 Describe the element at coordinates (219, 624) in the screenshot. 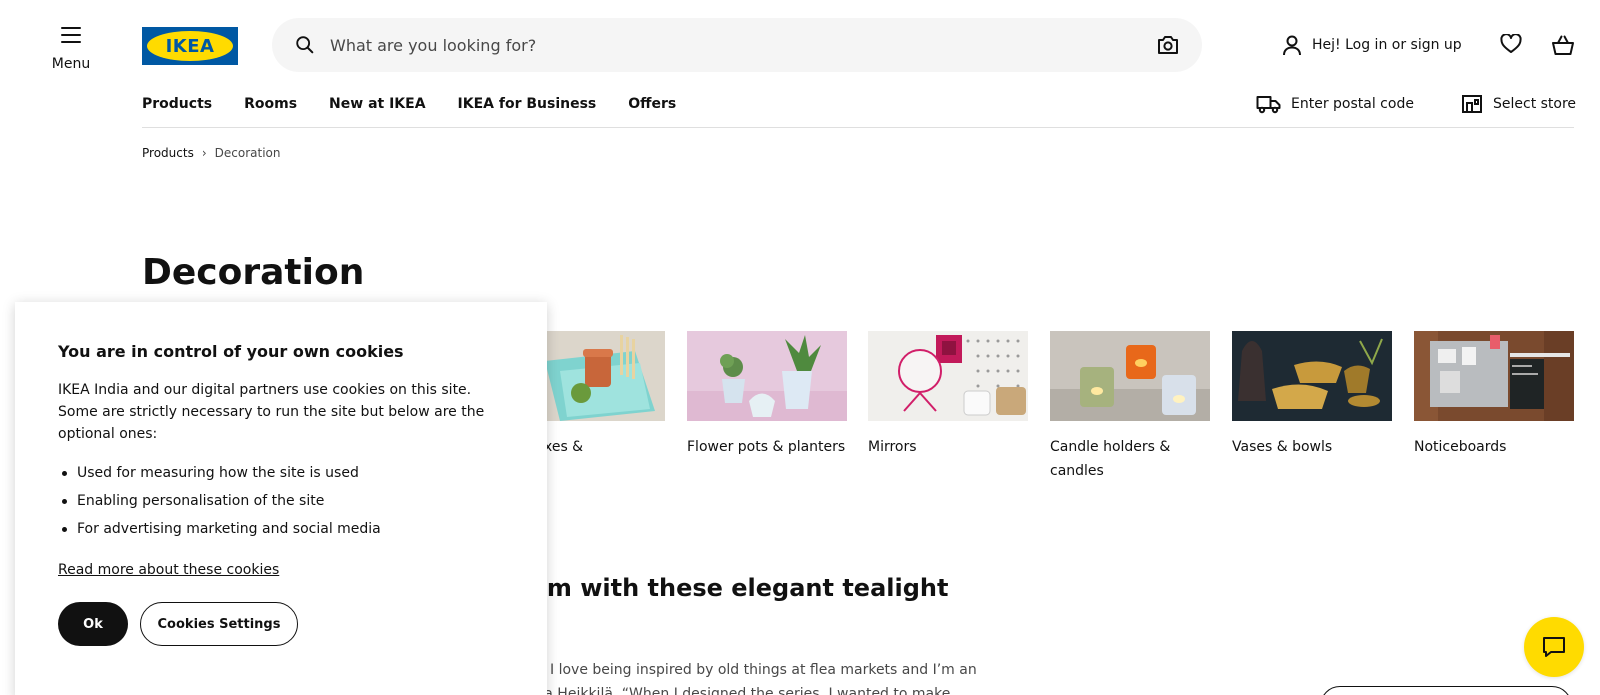

I see `cookie-settings-button: Cookies Settings` at that location.